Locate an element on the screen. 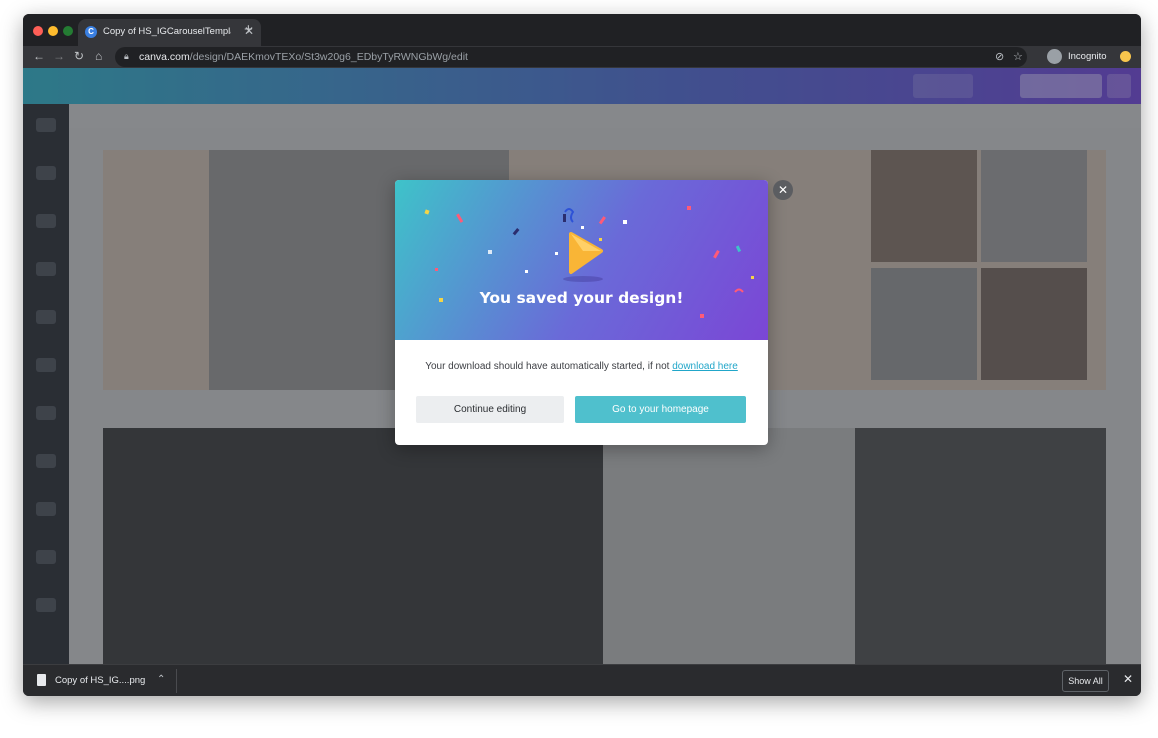  lock-icon: 🔒︎ is located at coordinates (126, 56).